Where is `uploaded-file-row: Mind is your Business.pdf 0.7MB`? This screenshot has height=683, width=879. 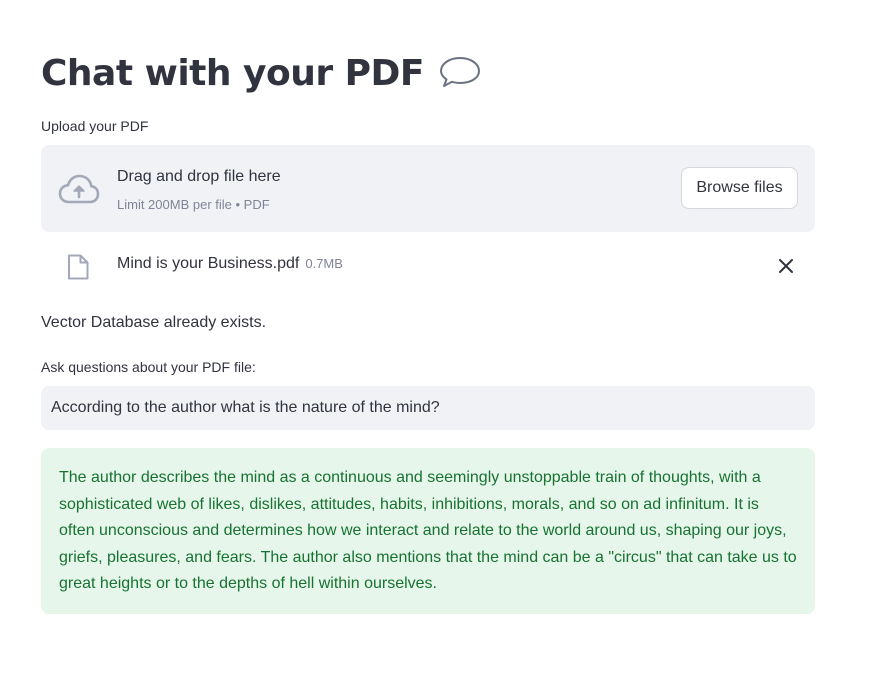 uploaded-file-row: Mind is your Business.pdf 0.7MB is located at coordinates (428, 266).